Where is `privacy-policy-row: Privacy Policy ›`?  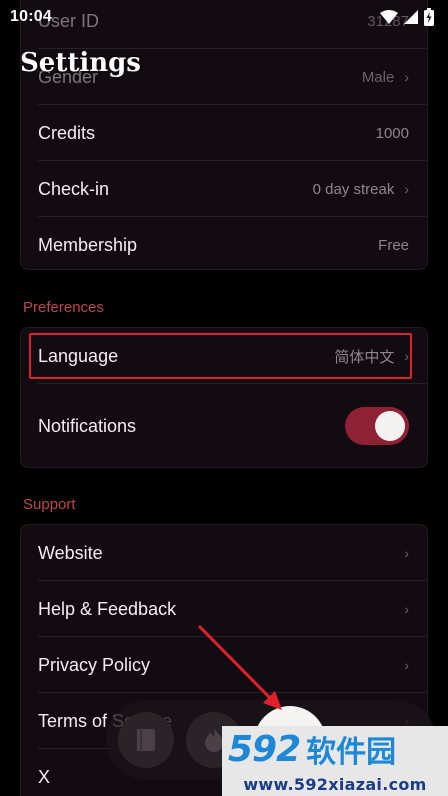 privacy-policy-row: Privacy Policy › is located at coordinates (224, 665).